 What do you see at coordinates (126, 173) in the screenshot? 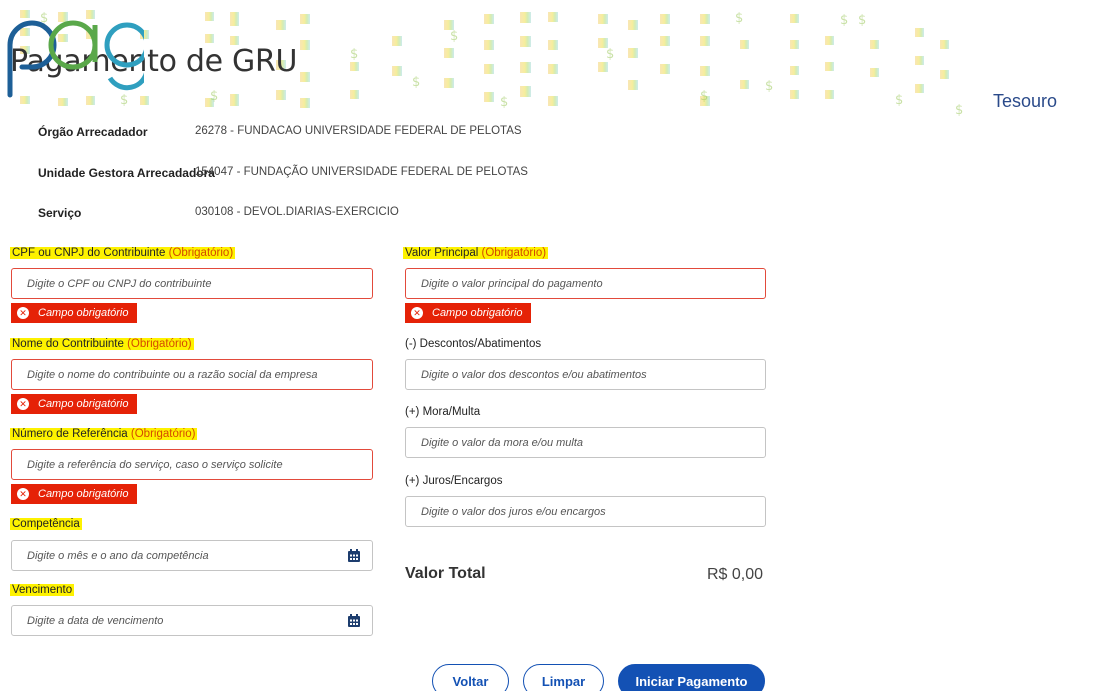
I see `info-label: Unidade Gestora Arrecadadora` at bounding box center [126, 173].